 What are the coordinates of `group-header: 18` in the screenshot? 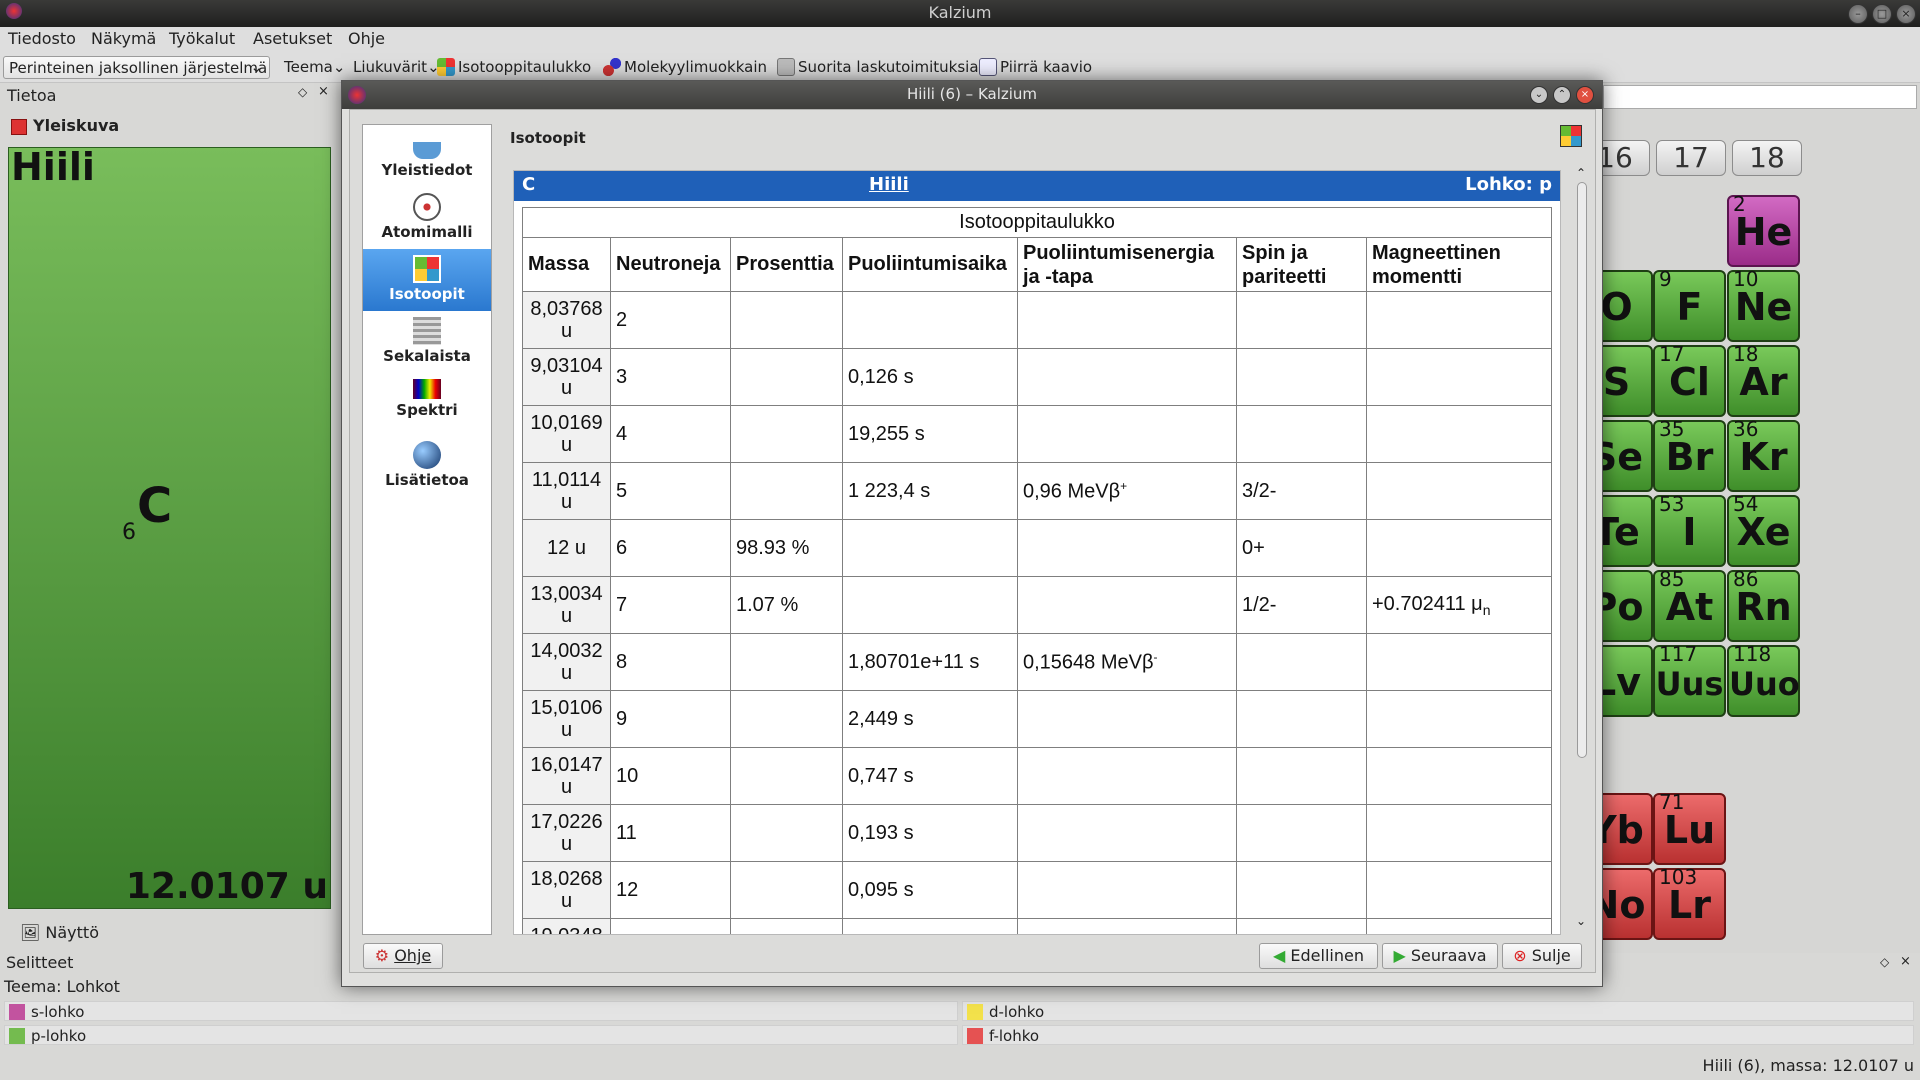 It's located at (1767, 158).